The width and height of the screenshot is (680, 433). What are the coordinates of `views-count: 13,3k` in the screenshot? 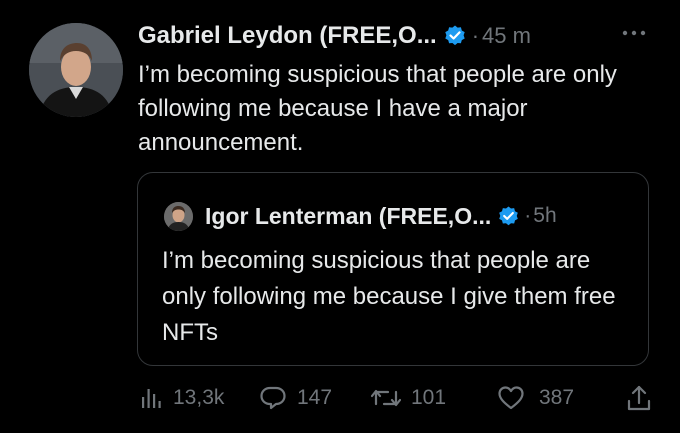 It's located at (199, 397).